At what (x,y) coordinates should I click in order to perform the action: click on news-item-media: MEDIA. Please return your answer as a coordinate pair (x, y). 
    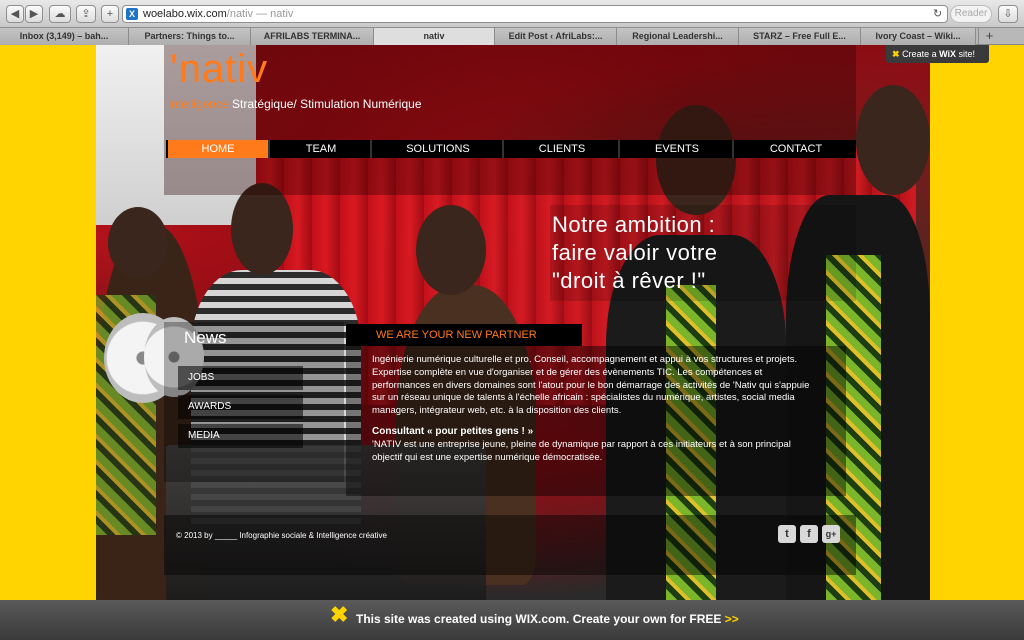
    Looking at the image, I should click on (240, 436).